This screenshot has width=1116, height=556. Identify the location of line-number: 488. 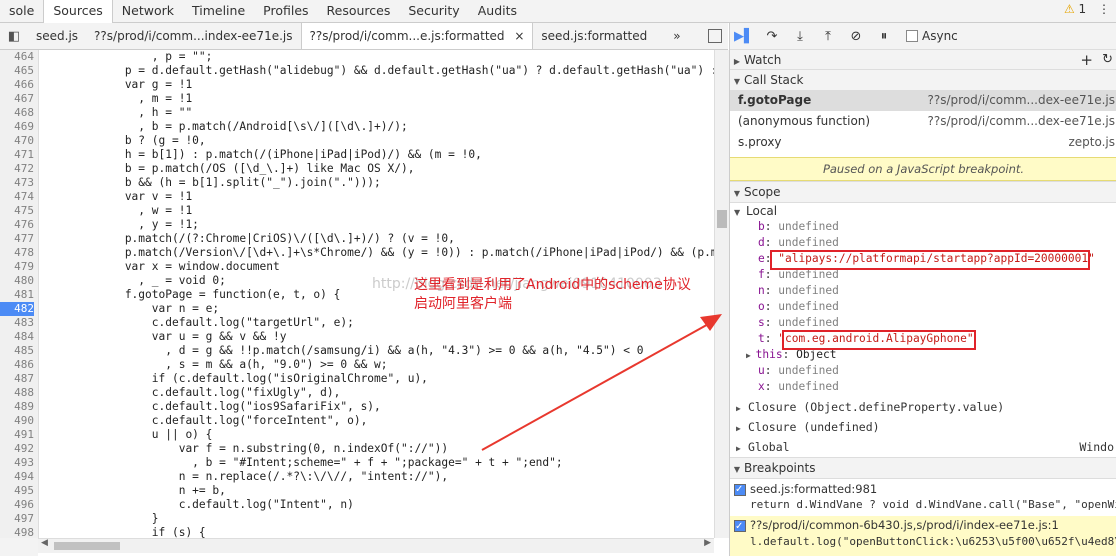
(17, 393).